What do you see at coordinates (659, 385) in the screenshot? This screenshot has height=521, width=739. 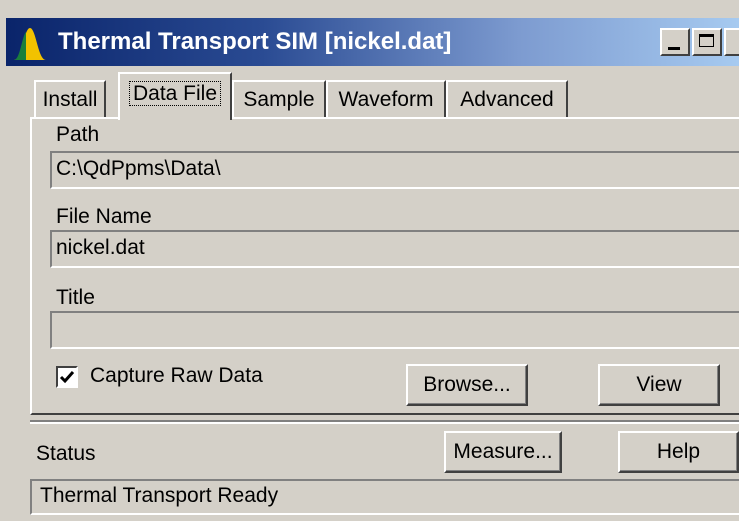 I see `view-button: View` at bounding box center [659, 385].